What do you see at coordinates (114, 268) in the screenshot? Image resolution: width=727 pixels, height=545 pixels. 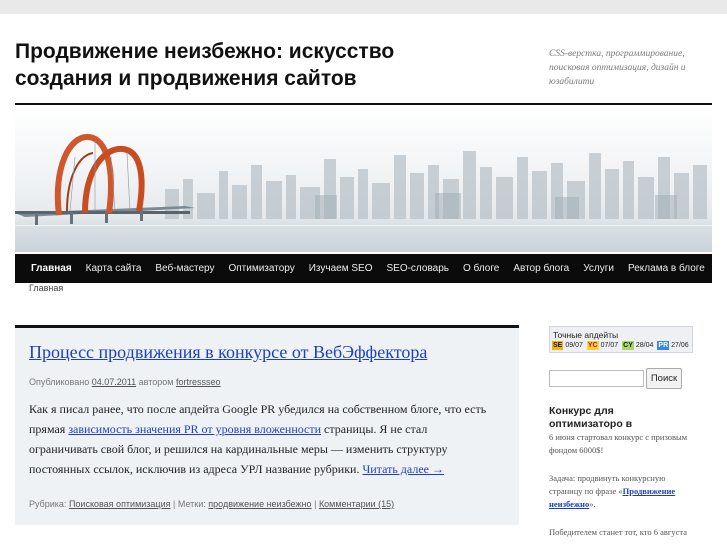 I see `nav-item-sitemap: Карта сайта` at bounding box center [114, 268].